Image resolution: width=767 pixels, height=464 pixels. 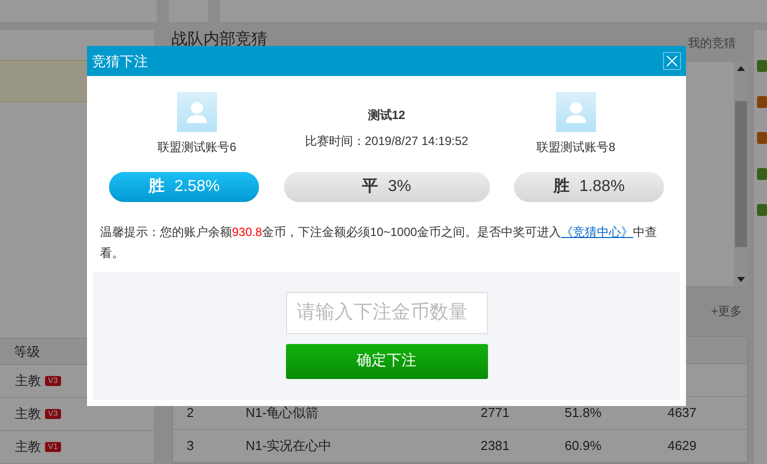 I want to click on amount-field: 请输入下注金币数量, so click(x=387, y=313).